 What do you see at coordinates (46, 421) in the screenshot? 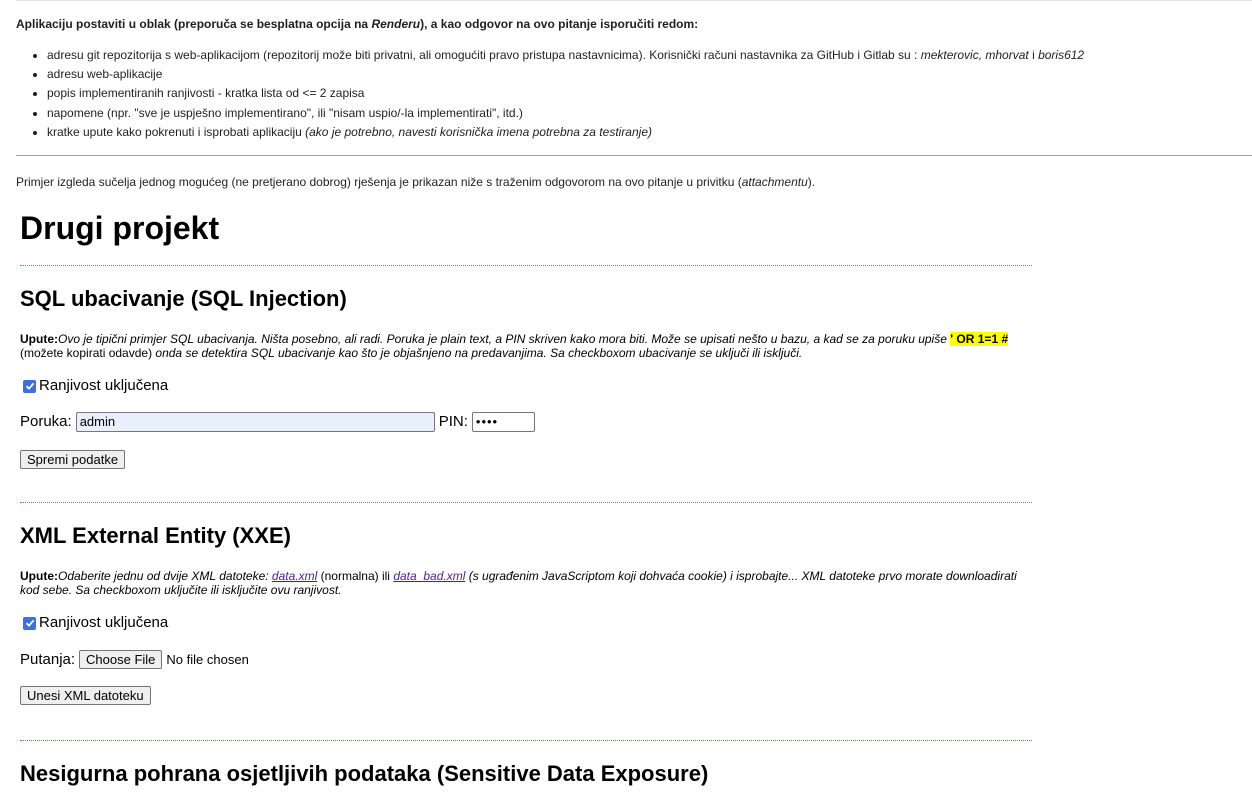
I see `message-label: Poruka:` at bounding box center [46, 421].